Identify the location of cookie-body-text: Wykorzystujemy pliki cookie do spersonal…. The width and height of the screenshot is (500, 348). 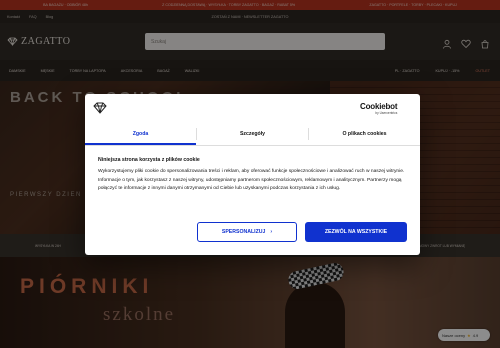
(251, 180).